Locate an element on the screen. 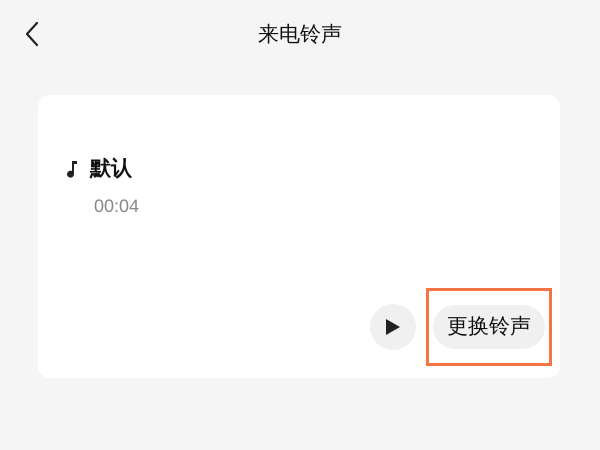 The width and height of the screenshot is (600, 450). play-button is located at coordinates (393, 327).